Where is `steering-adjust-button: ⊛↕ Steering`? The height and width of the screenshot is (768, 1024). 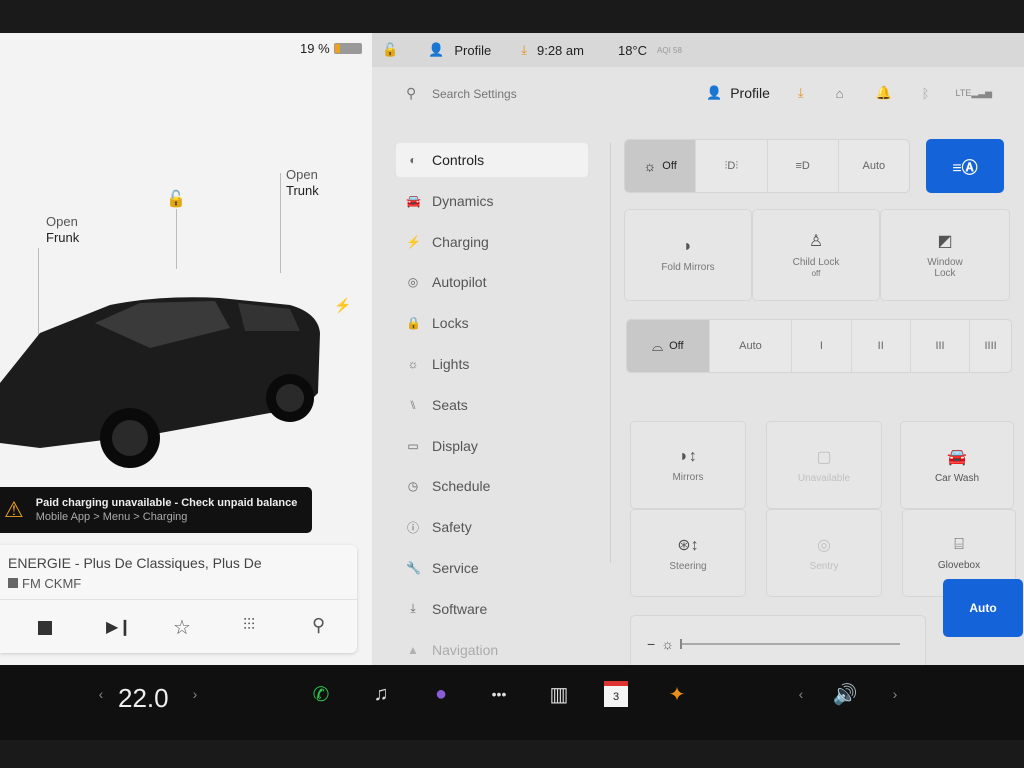 steering-adjust-button: ⊛↕ Steering is located at coordinates (688, 553).